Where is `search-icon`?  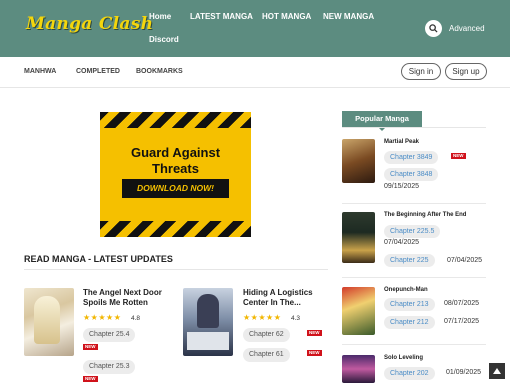 search-icon is located at coordinates (433, 28).